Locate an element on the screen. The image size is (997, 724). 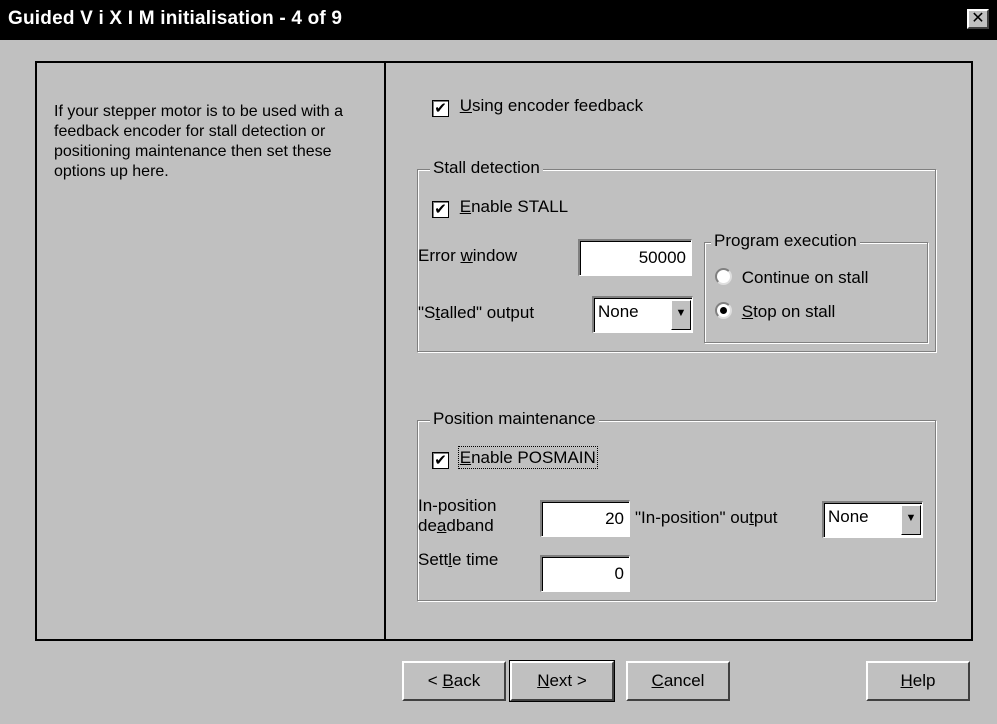
stop-on-stall-label: Stop on stall is located at coordinates (788, 311).